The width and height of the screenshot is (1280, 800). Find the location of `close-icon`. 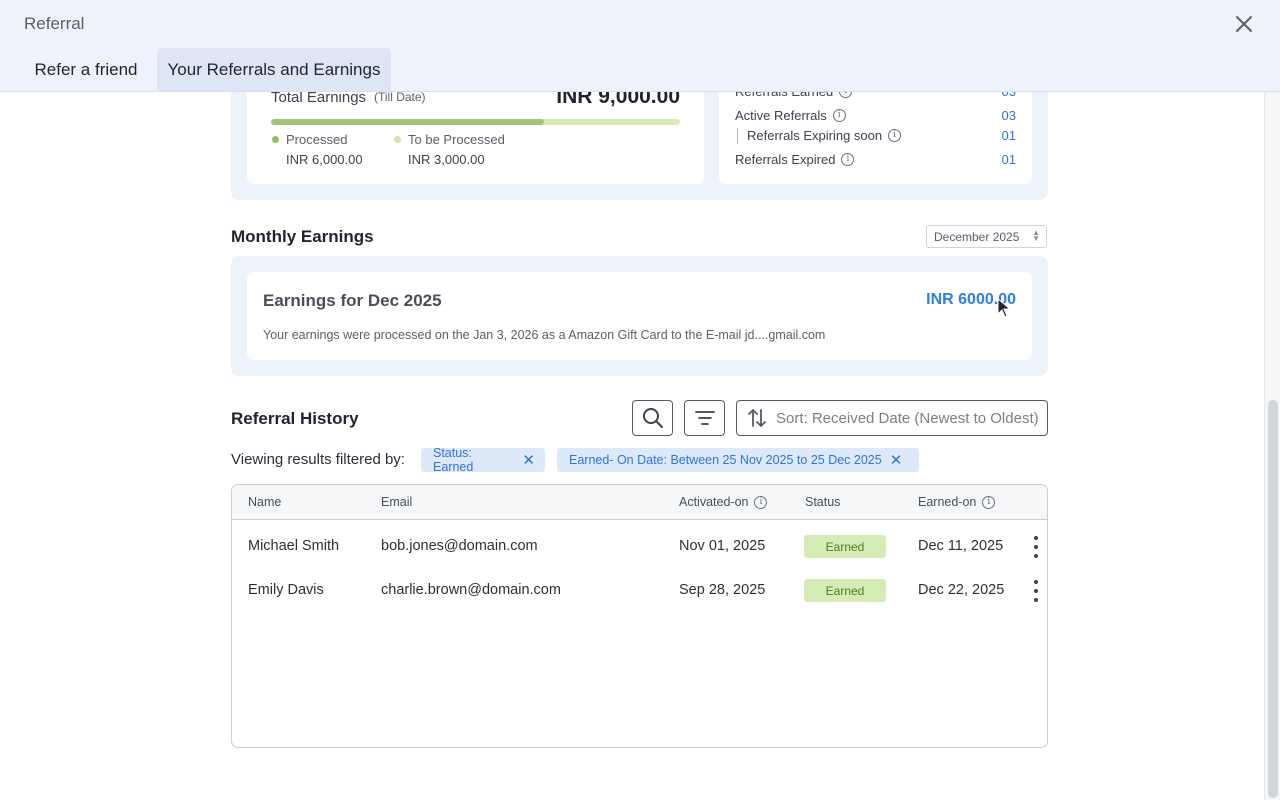

close-icon is located at coordinates (1244, 24).